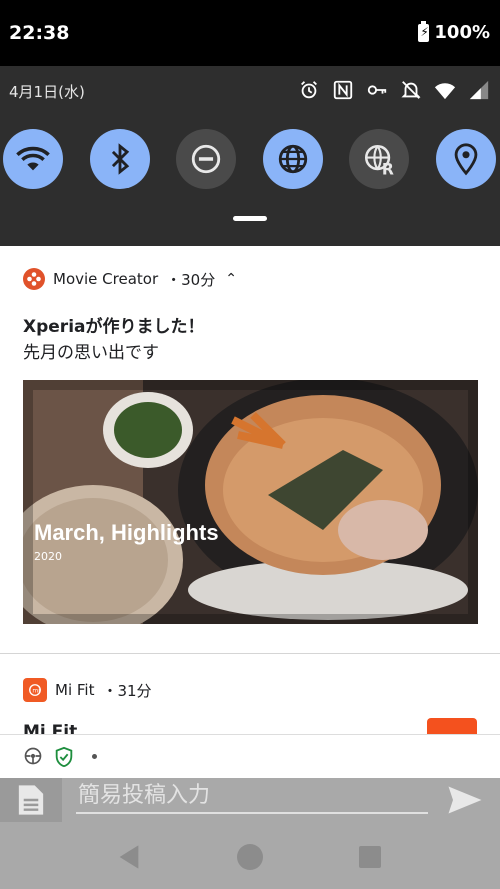  Describe the element at coordinates (50, 728) in the screenshot. I see `notification-title: Mi Fit` at that location.